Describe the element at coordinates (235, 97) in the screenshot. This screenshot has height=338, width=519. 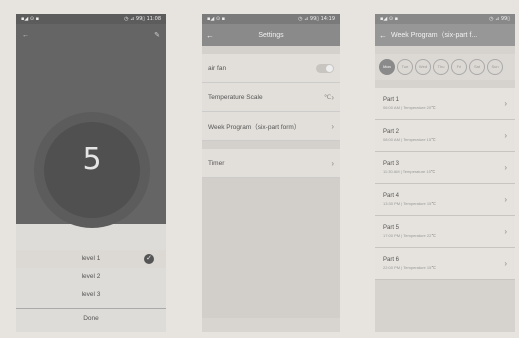
I see `setting-label: Temperature Scale` at that location.